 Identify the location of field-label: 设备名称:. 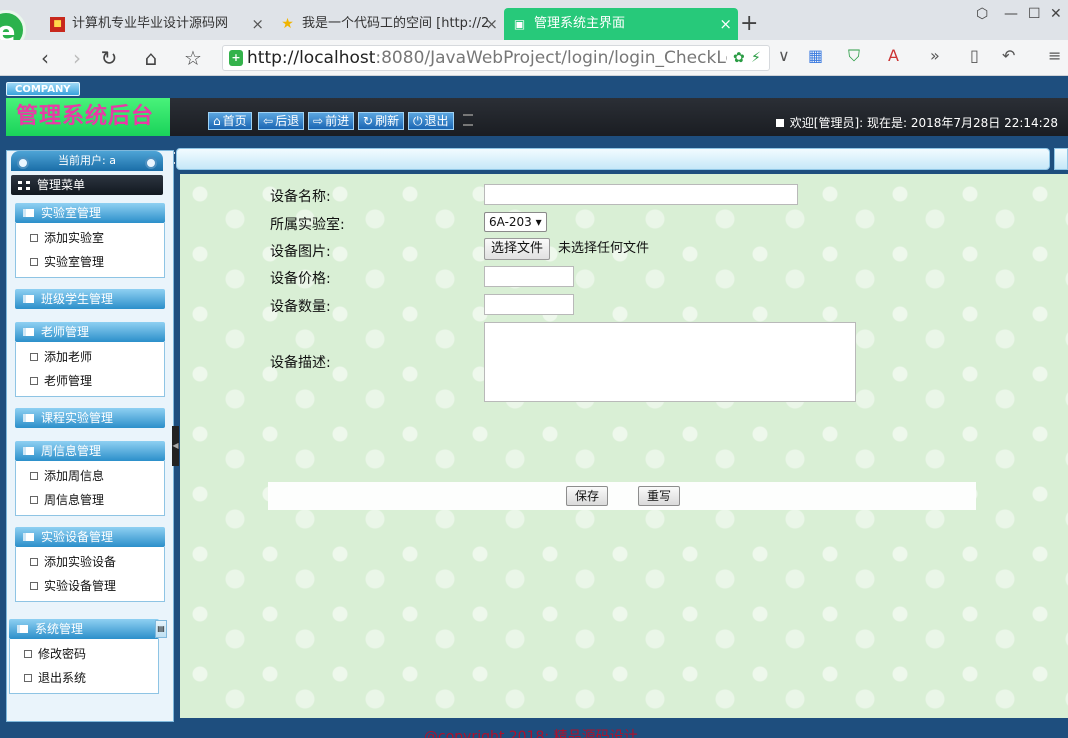
(300, 197).